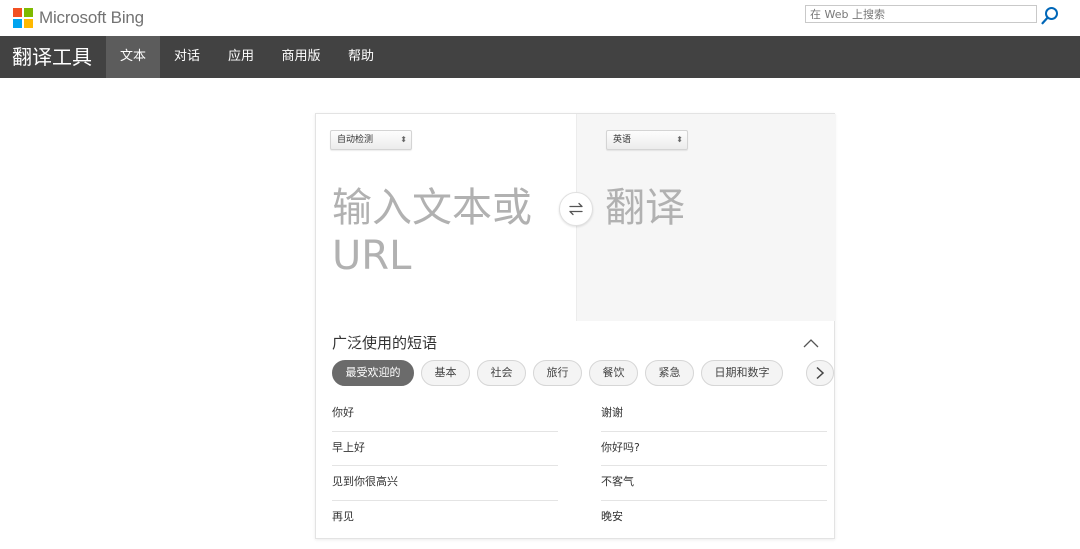 This screenshot has height=549, width=1080. What do you see at coordinates (385, 343) in the screenshot?
I see `phrases-heading: 广泛使用的短语` at bounding box center [385, 343].